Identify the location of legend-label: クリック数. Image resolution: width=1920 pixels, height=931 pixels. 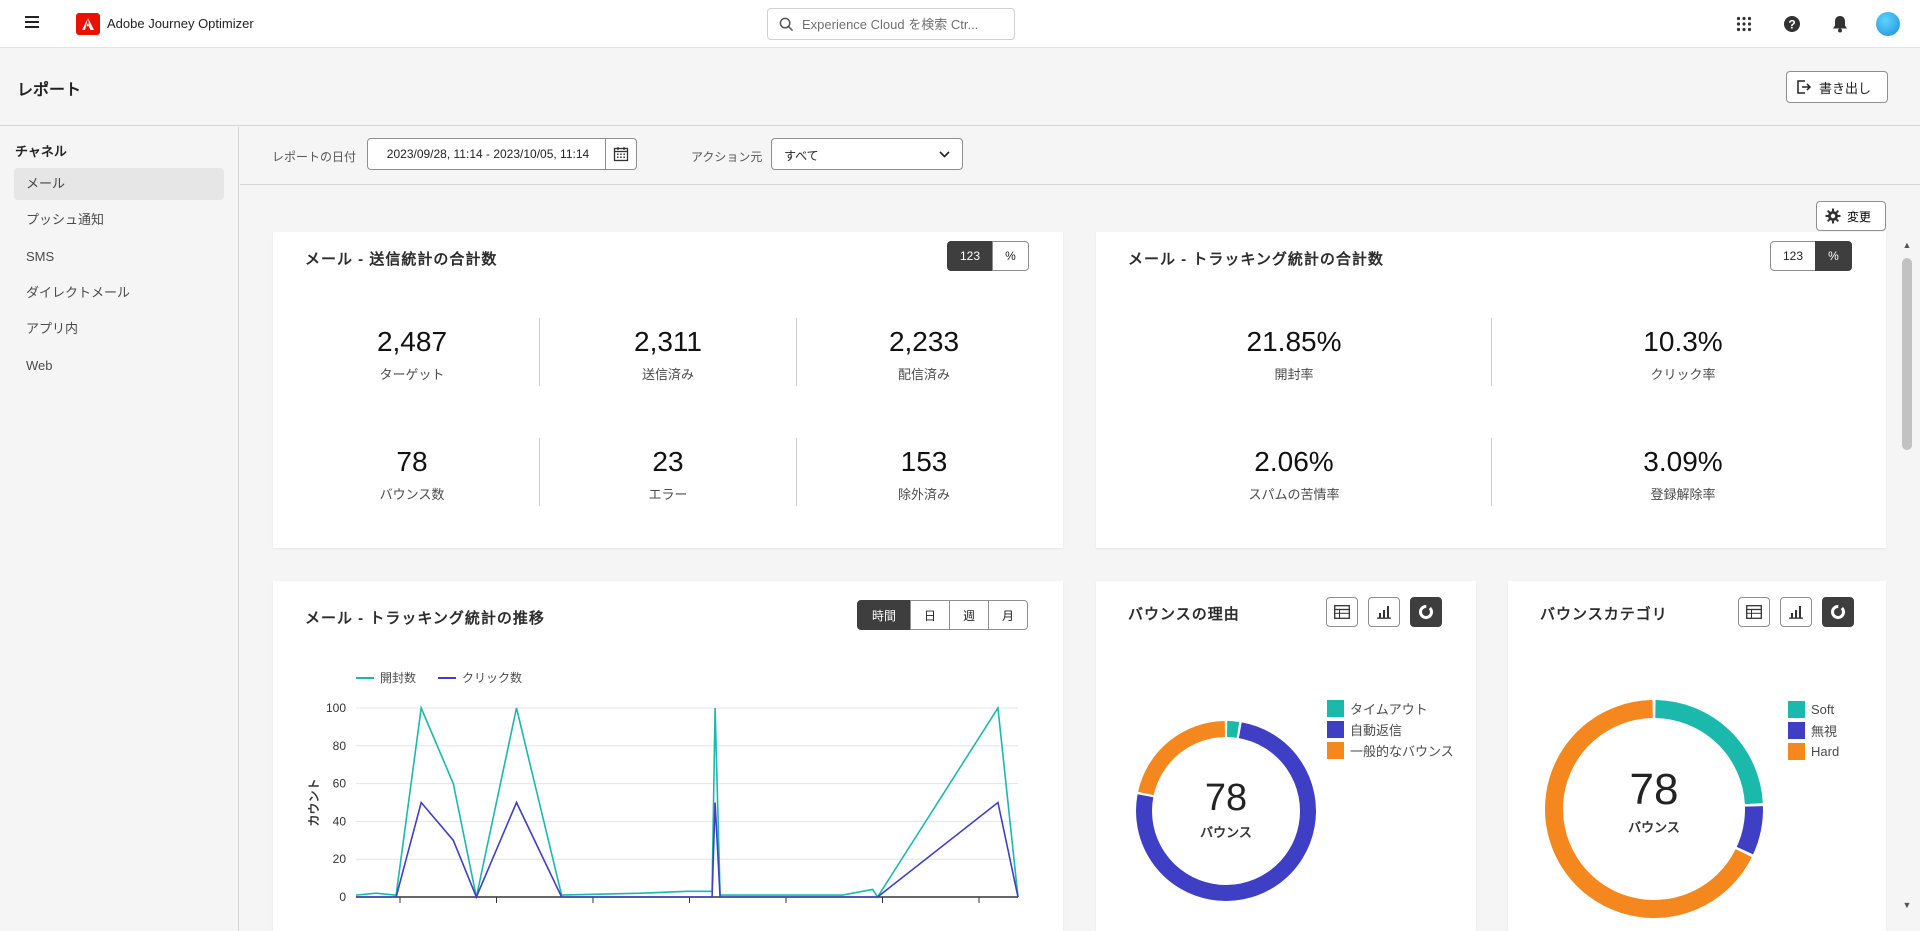
(492, 677).